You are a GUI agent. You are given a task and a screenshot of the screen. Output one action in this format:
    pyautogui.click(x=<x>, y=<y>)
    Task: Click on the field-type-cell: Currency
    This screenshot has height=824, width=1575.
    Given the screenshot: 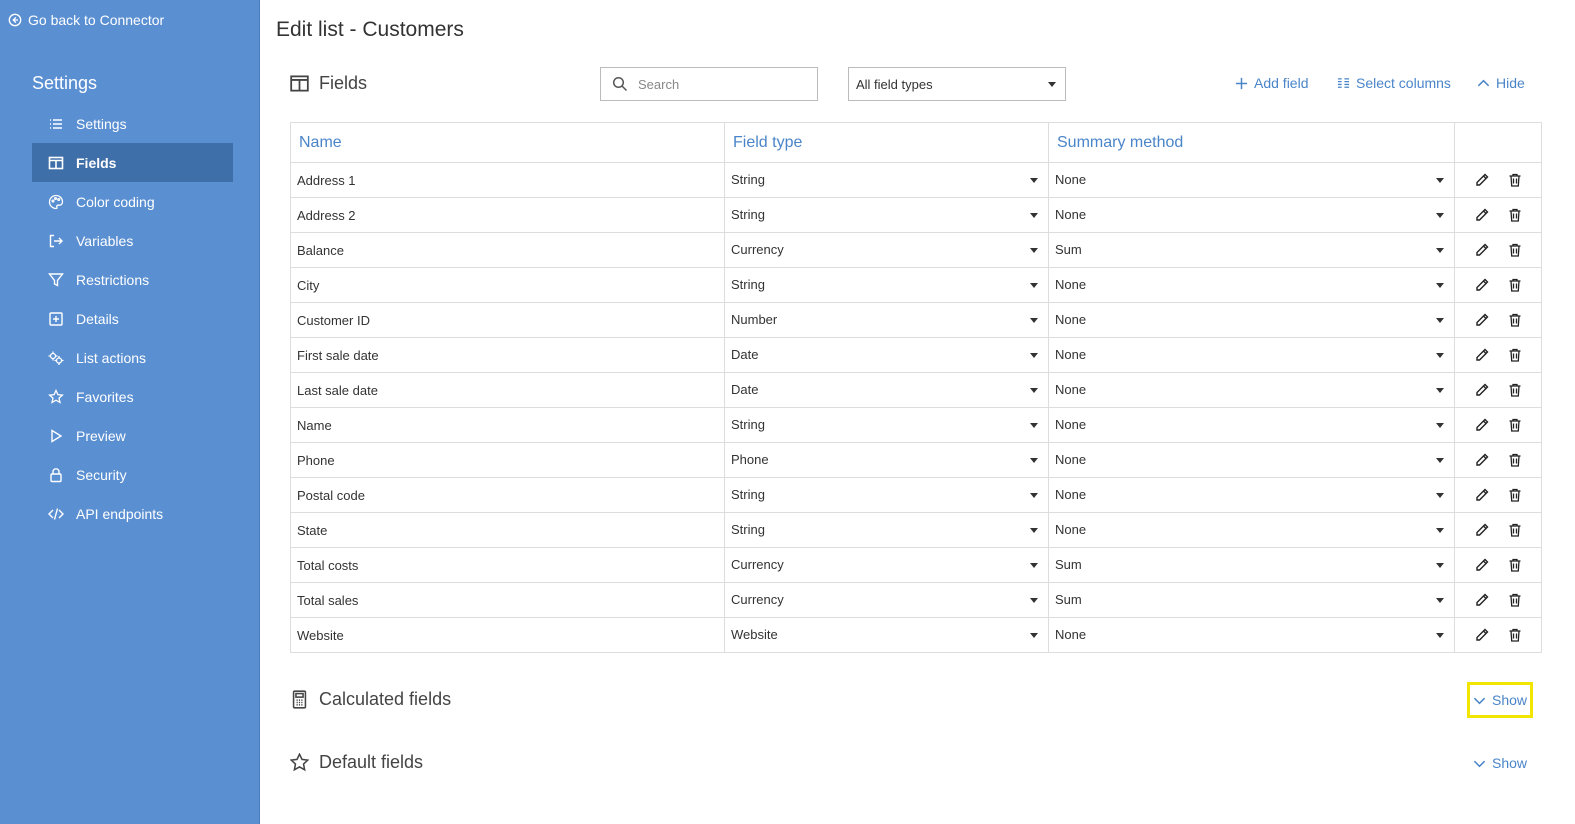 What is the action you would take?
    pyautogui.click(x=886, y=250)
    